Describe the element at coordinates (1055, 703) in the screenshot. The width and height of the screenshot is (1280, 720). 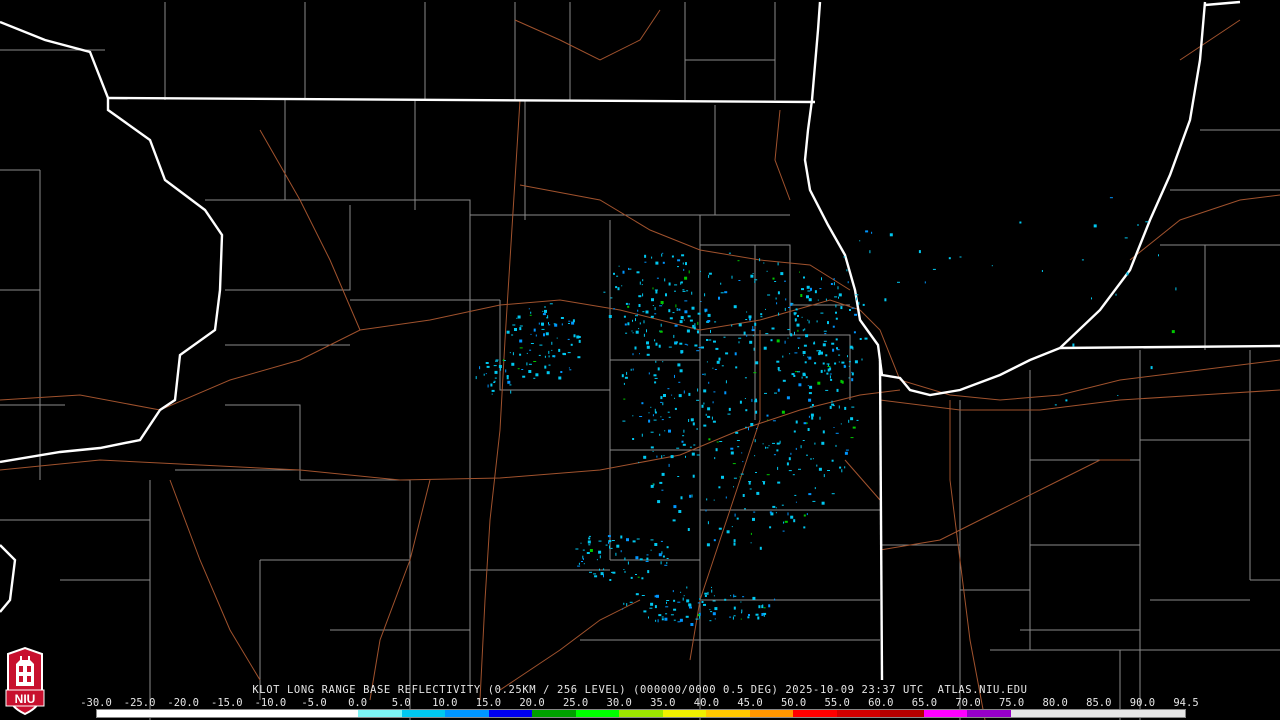
I see `colorbar-tick: 80.0` at that location.